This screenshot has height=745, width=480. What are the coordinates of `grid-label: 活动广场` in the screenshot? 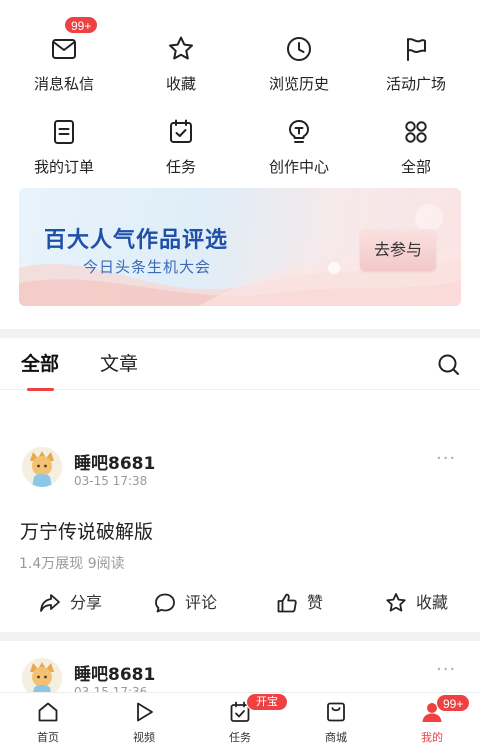 It's located at (415, 84).